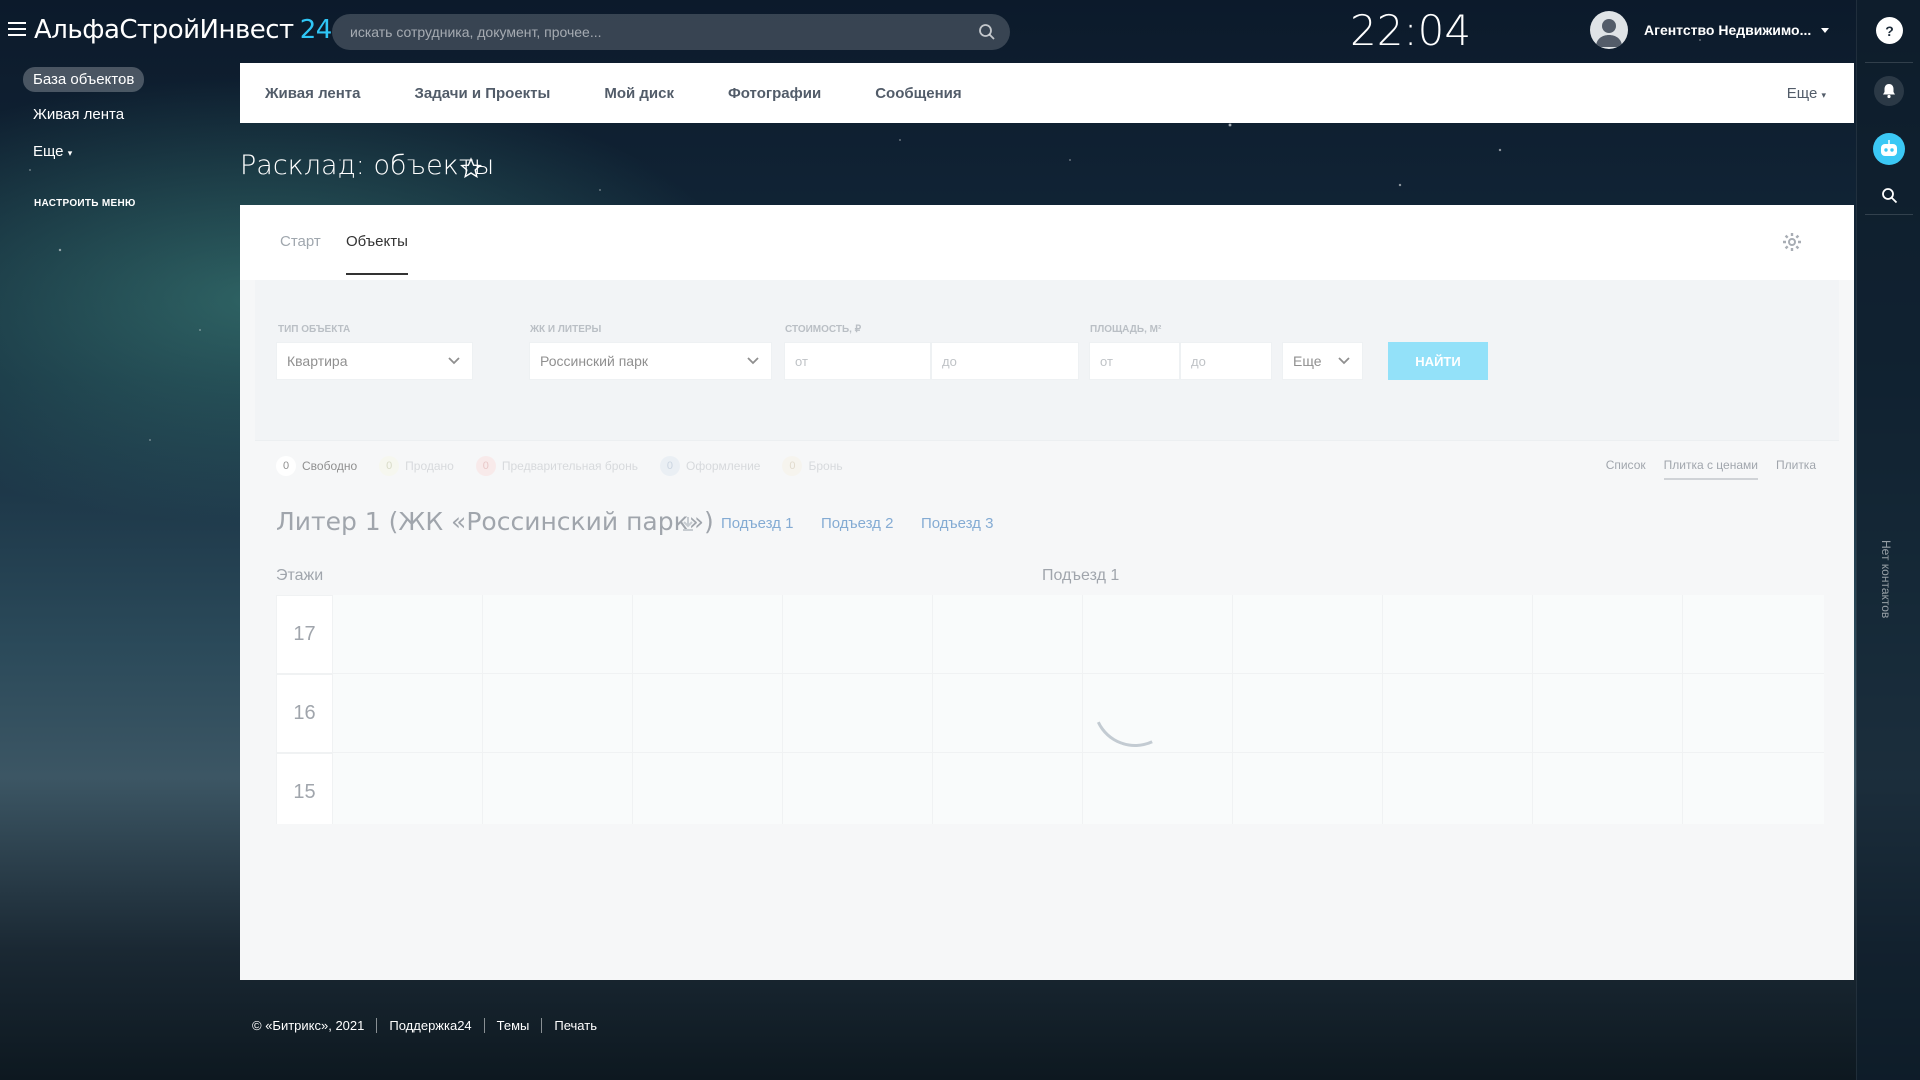  Describe the element at coordinates (17, 29) in the screenshot. I see `menu-burger-icon` at that location.